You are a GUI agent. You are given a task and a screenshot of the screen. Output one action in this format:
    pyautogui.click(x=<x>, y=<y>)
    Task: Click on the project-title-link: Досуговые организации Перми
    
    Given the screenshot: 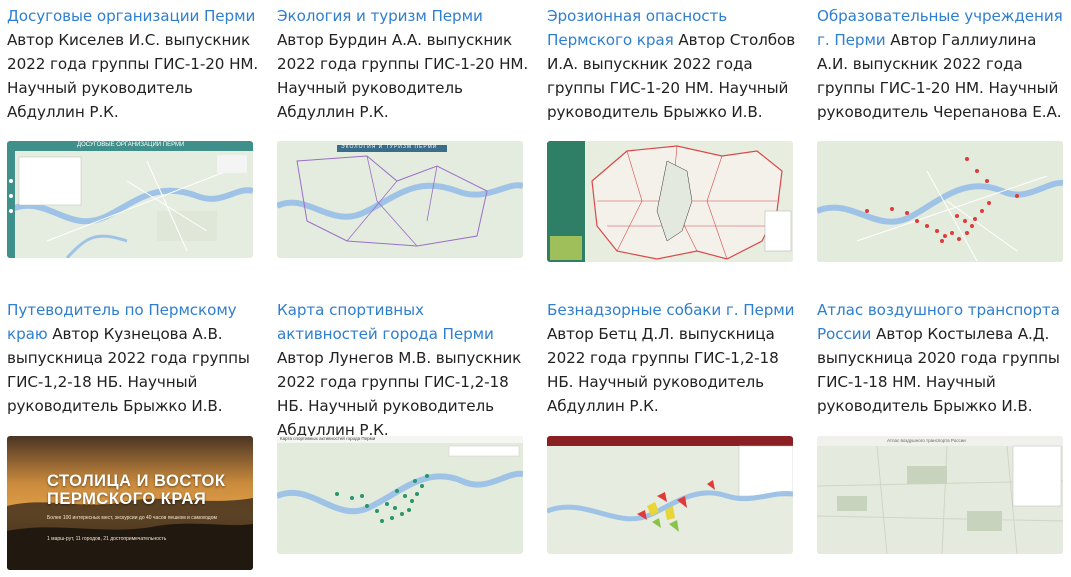 What is the action you would take?
    pyautogui.click(x=131, y=16)
    